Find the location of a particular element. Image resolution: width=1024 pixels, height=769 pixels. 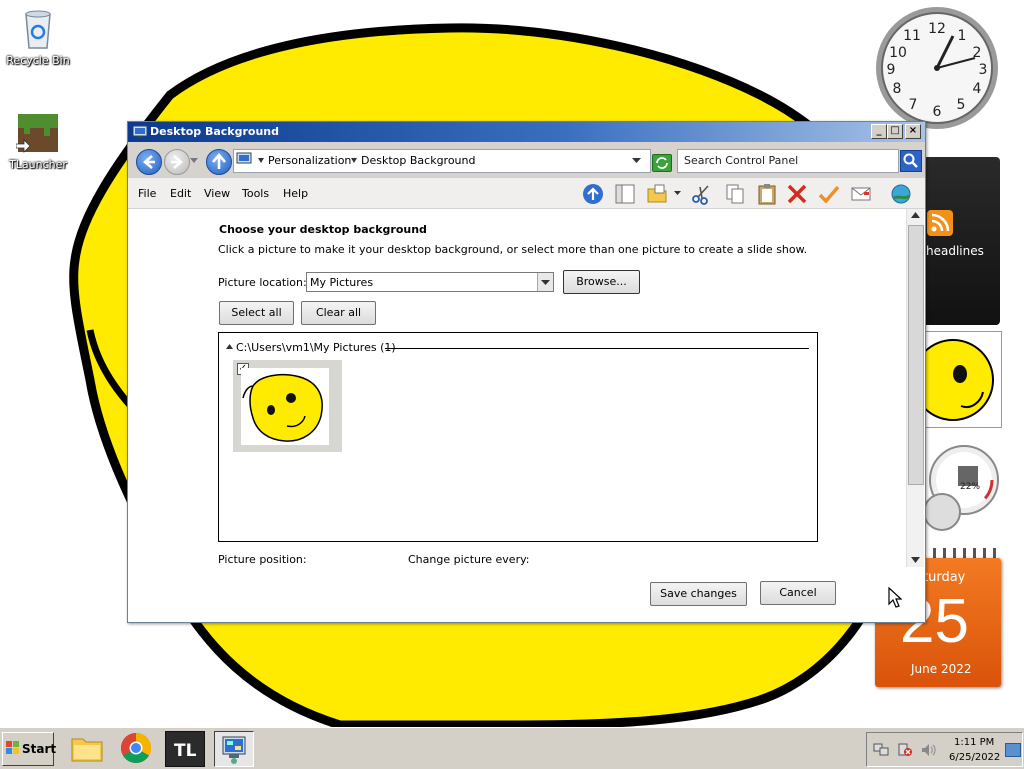

refresh-icon is located at coordinates (662, 163).